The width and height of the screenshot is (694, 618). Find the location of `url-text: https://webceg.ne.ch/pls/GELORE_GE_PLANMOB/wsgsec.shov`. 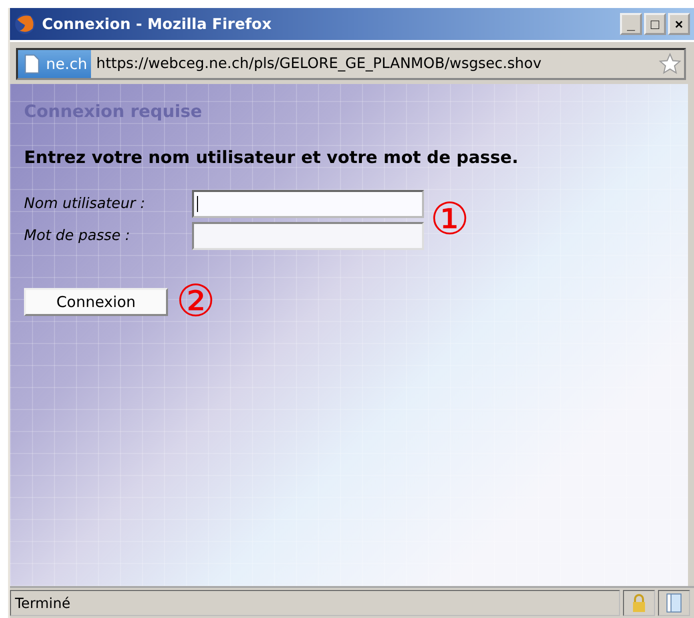

url-text: https://webceg.ne.ch/pls/GELORE_GE_PLANMOB/wsgsec.shov is located at coordinates (318, 64).